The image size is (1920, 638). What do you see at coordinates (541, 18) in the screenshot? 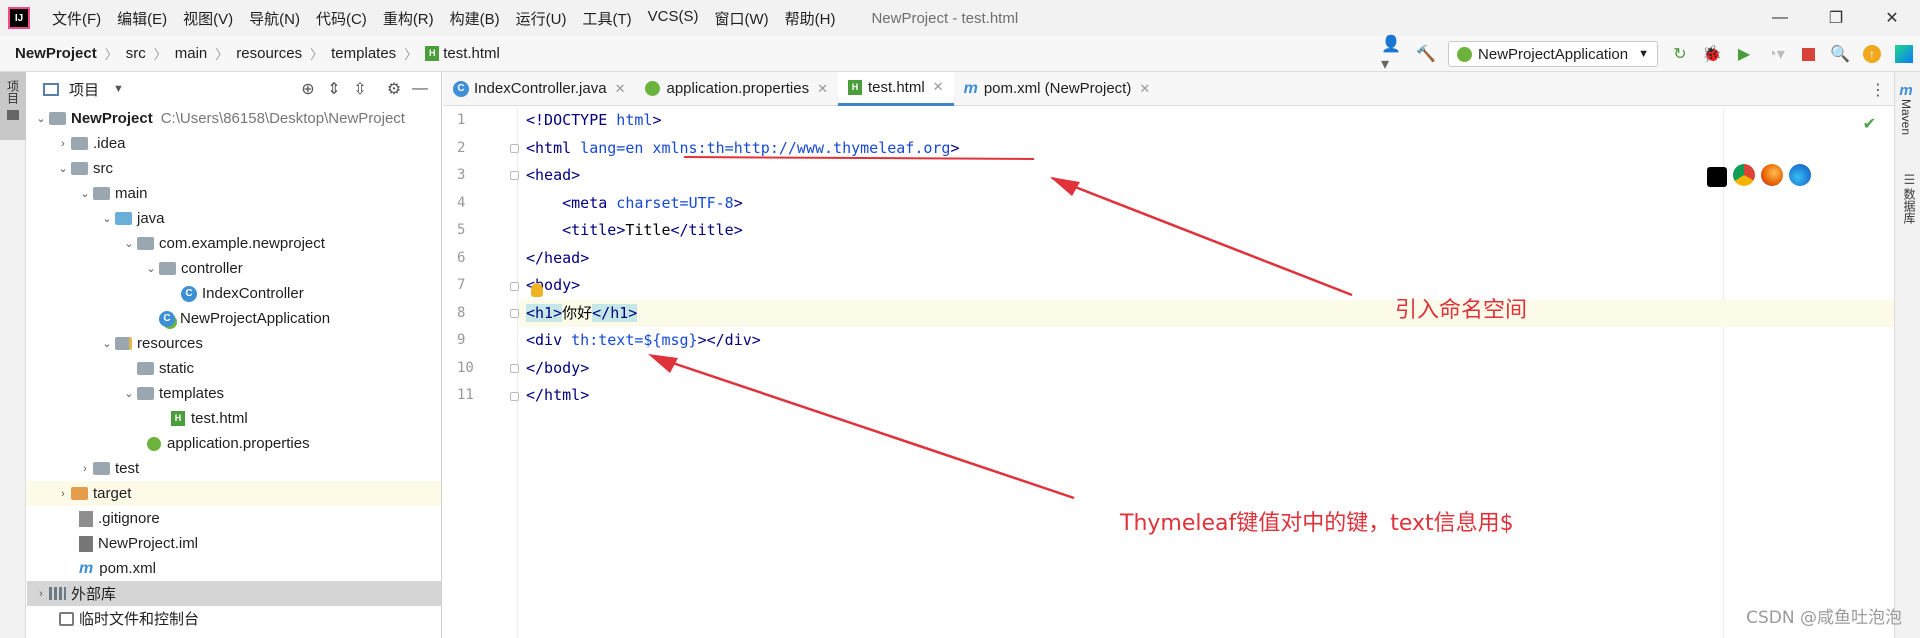
I see `menu-run: 运行(U)` at bounding box center [541, 18].